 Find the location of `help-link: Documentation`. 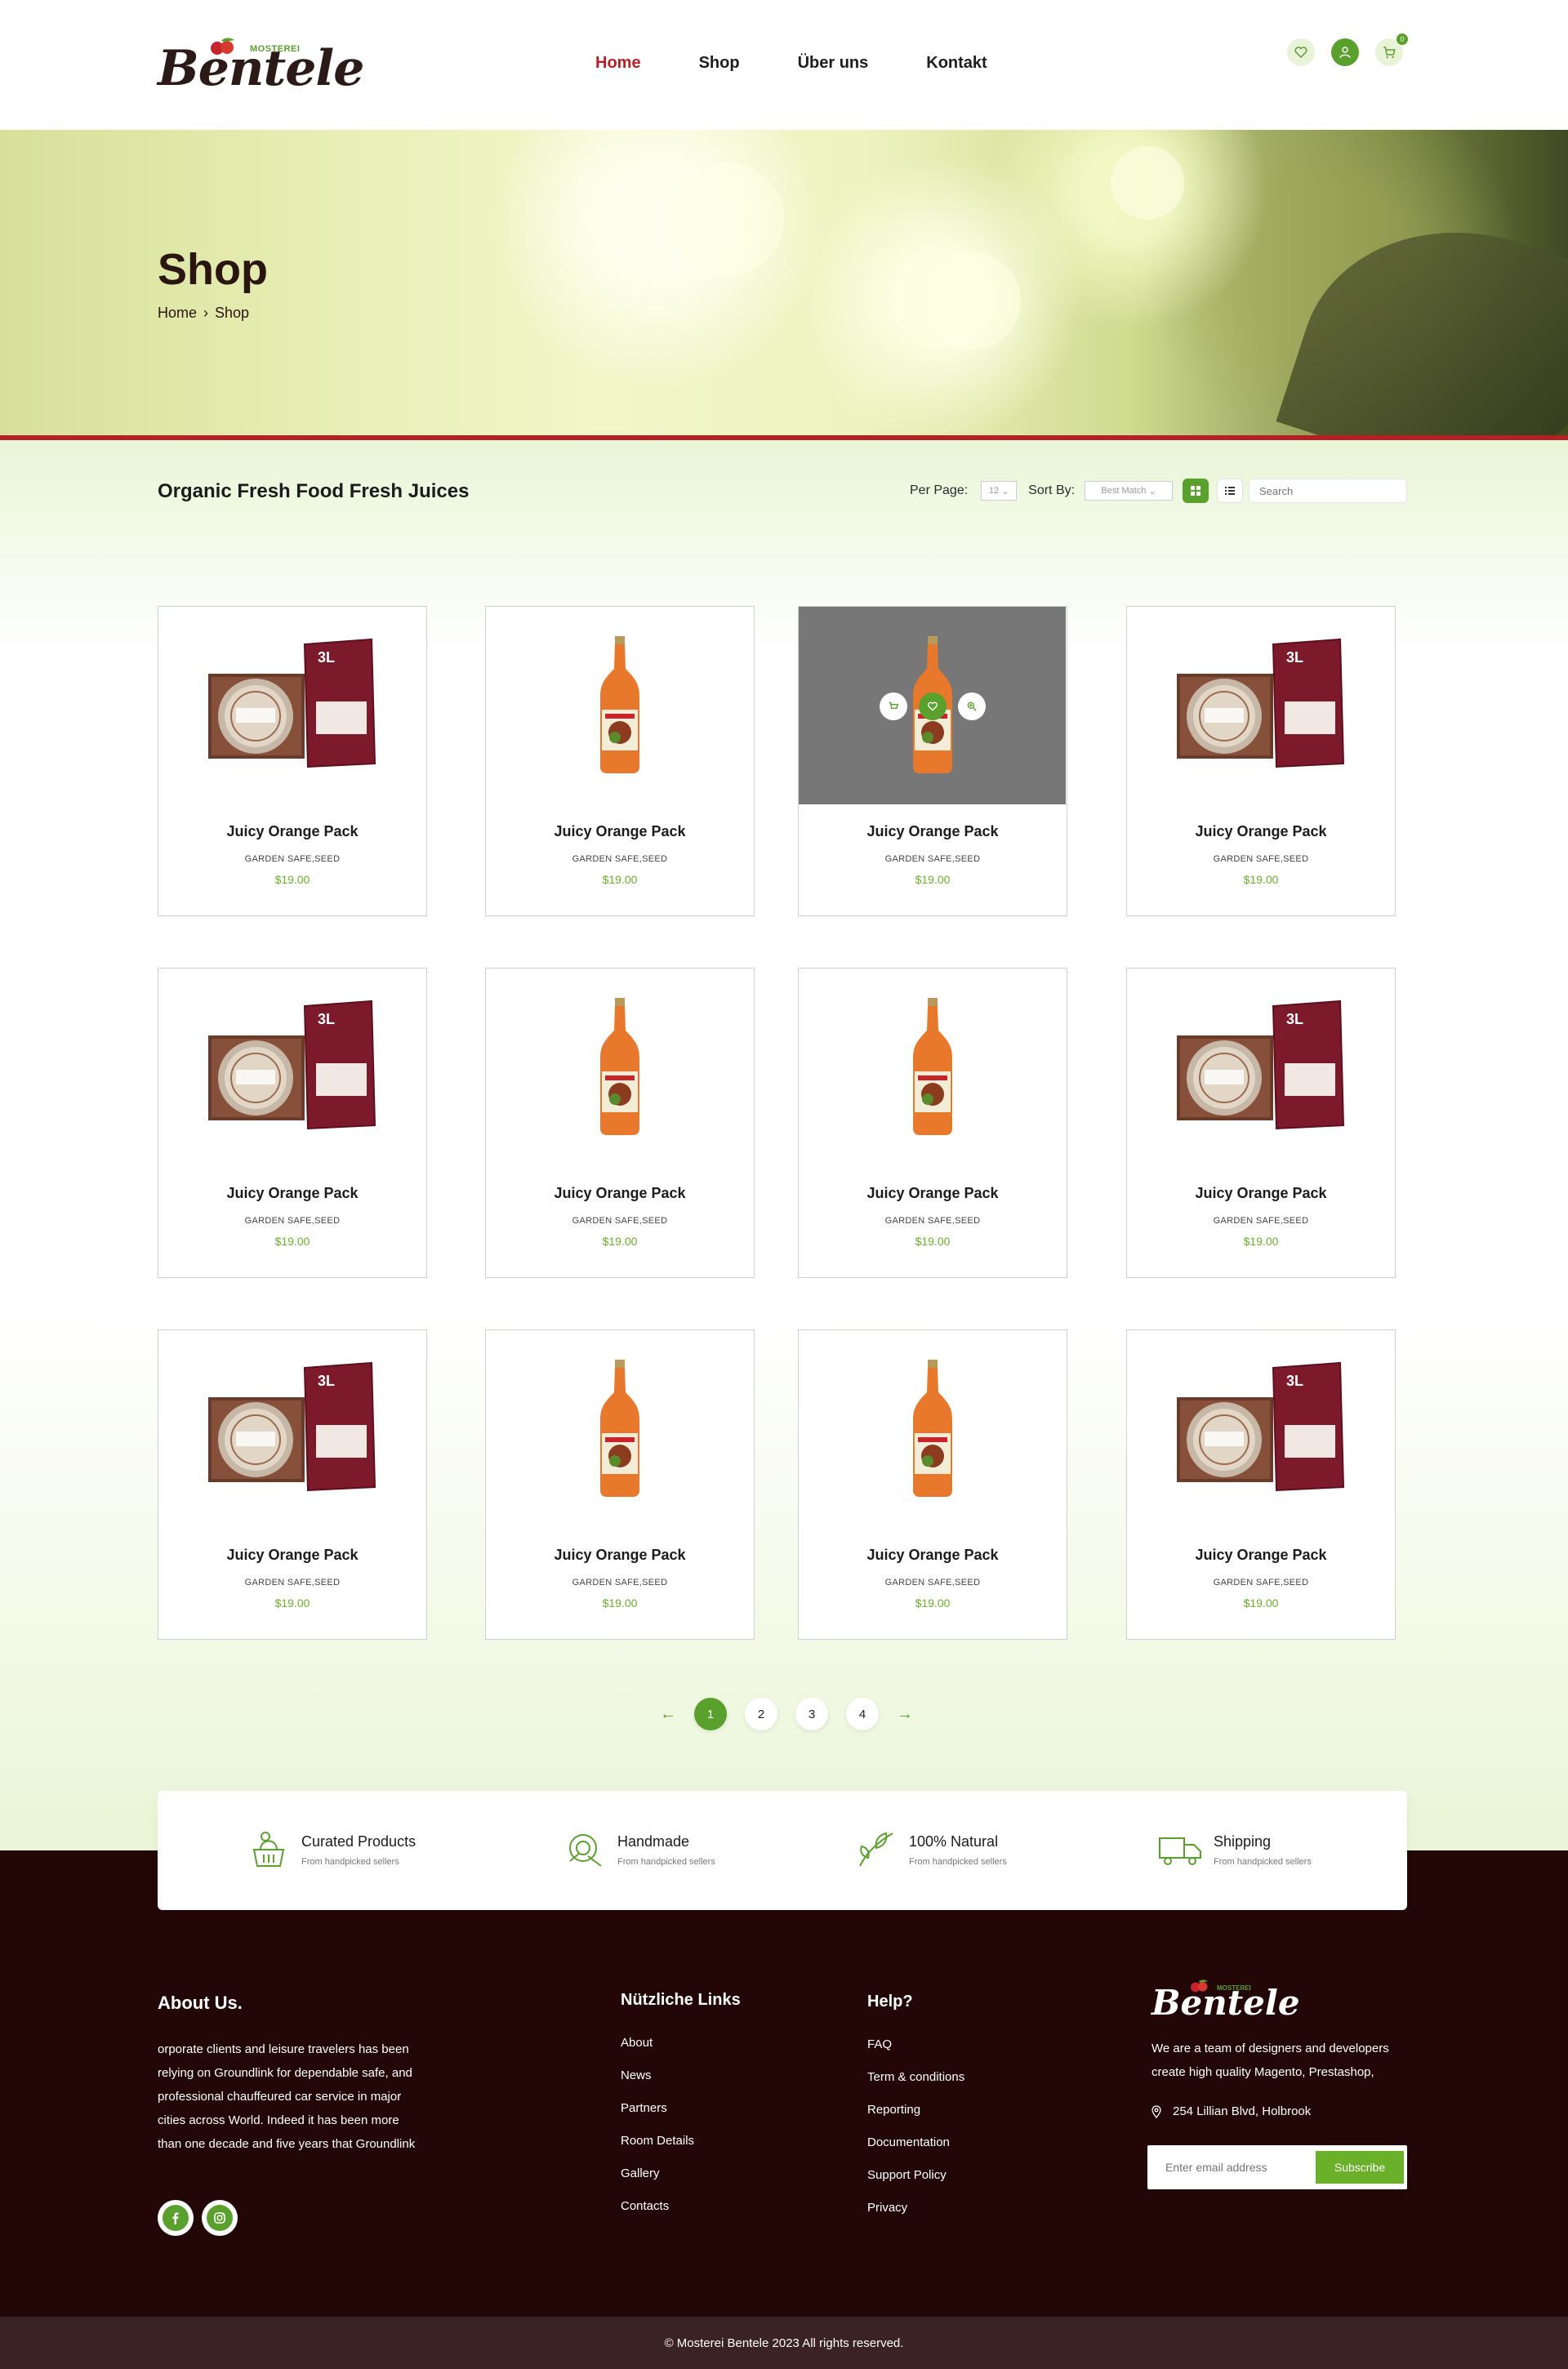

help-link: Documentation is located at coordinates (915, 2151).